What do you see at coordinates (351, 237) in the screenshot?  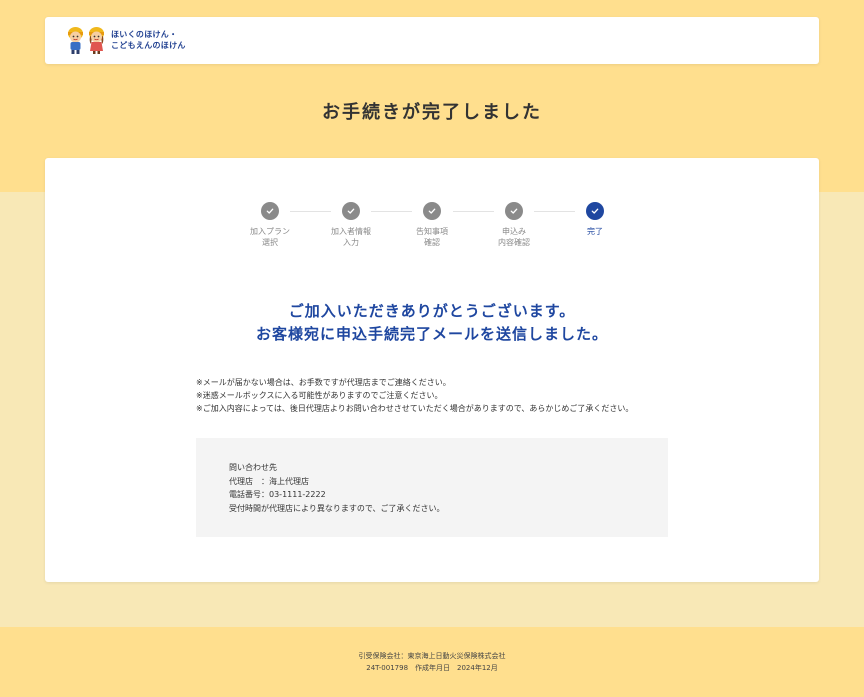 I see `step-label: 加入者情報 入力` at bounding box center [351, 237].